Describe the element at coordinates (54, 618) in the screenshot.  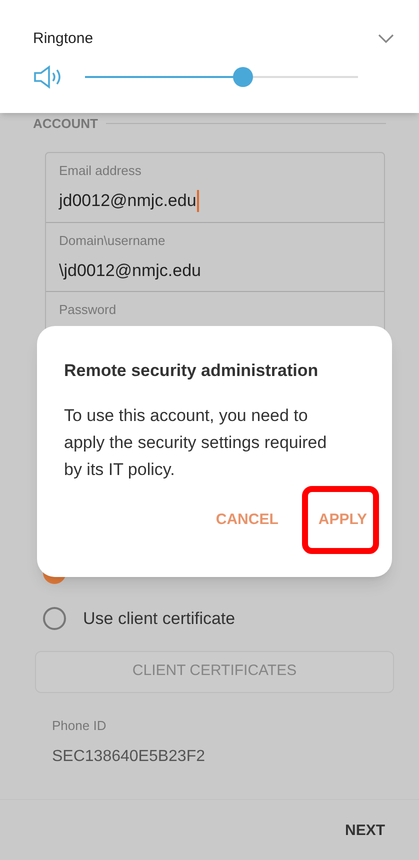
I see `radio-button` at that location.